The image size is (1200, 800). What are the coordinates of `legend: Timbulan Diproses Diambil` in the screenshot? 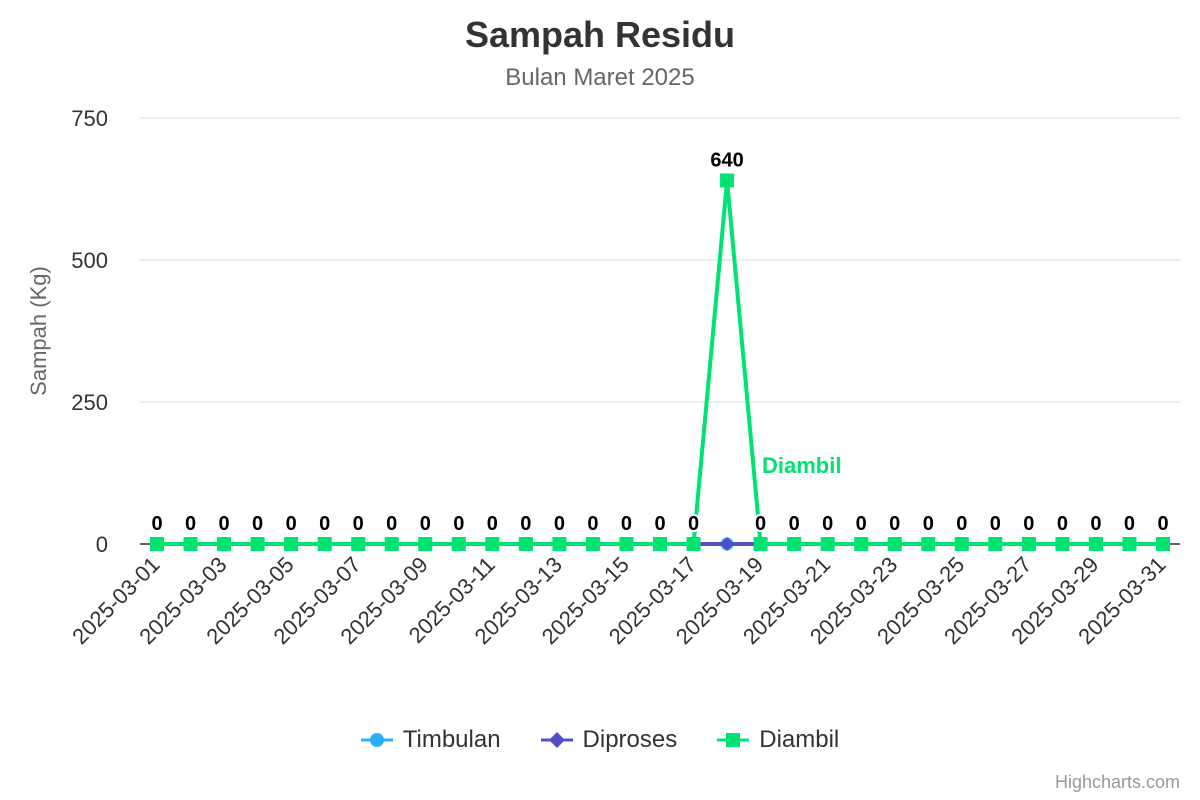 It's located at (600, 740).